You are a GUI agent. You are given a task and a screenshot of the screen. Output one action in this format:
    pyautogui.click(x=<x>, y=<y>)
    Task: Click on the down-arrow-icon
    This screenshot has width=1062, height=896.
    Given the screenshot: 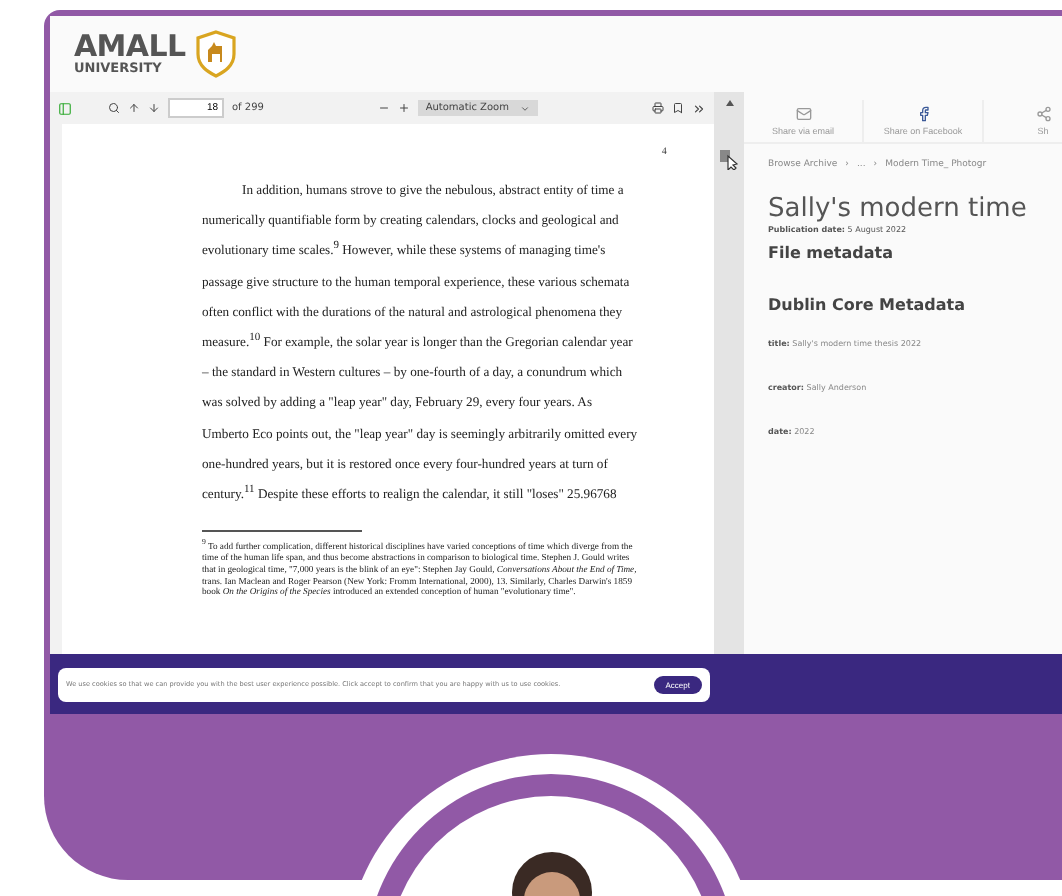 What is the action you would take?
    pyautogui.click(x=154, y=108)
    